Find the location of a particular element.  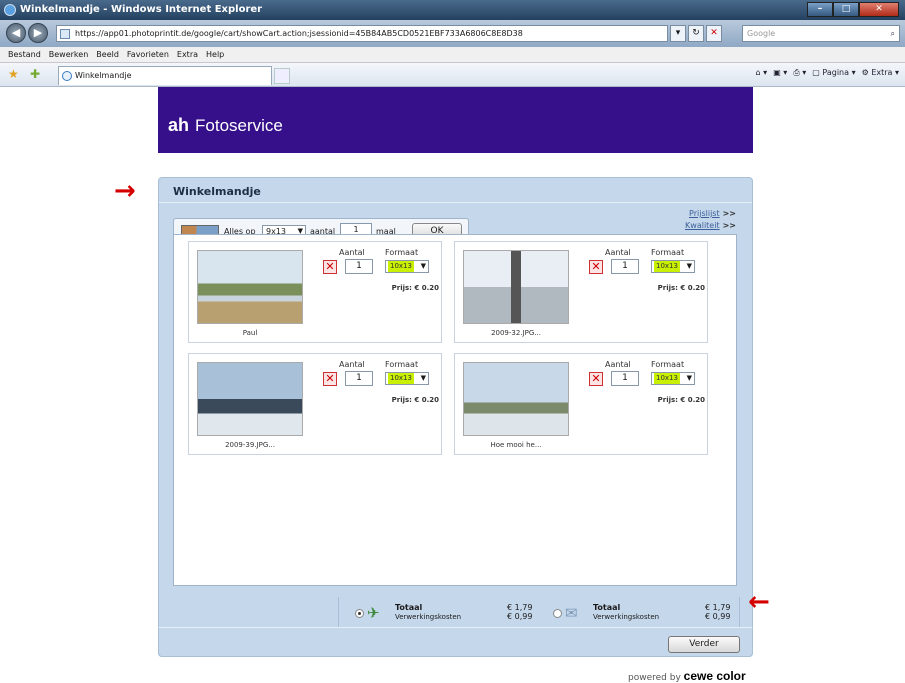

menu-bestand: Bestand is located at coordinates (24, 54).